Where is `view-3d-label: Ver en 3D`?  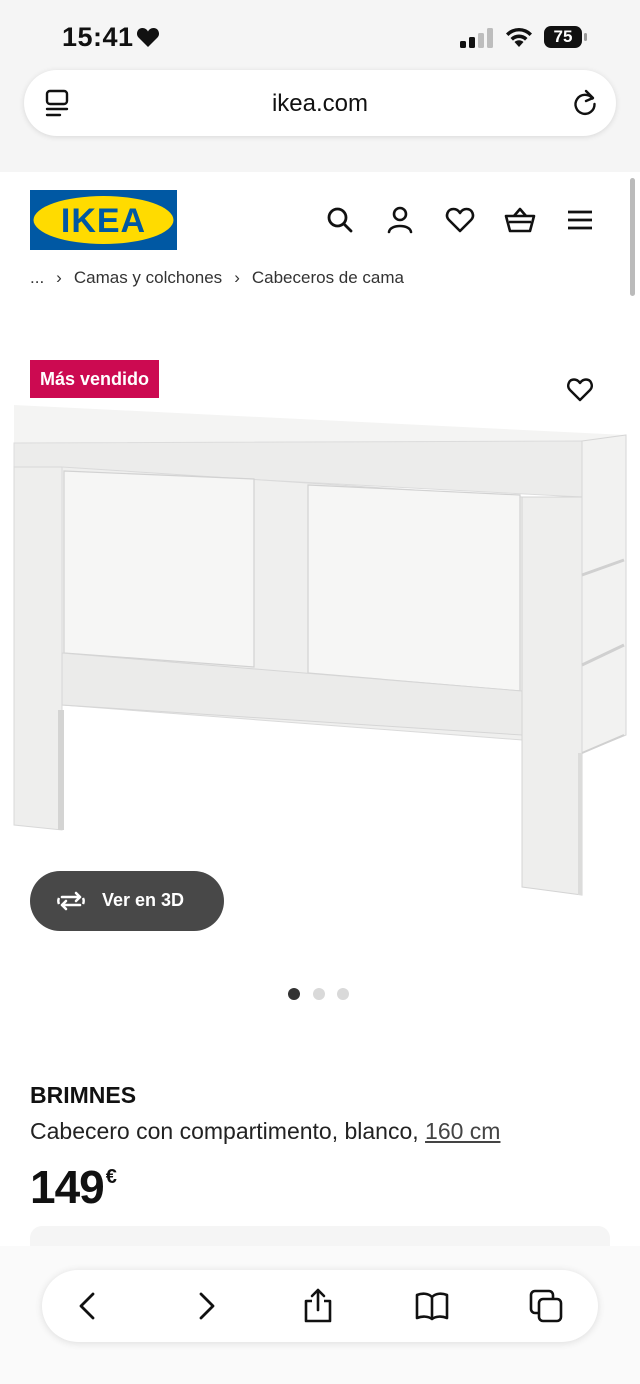
view-3d-label: Ver en 3D is located at coordinates (143, 900).